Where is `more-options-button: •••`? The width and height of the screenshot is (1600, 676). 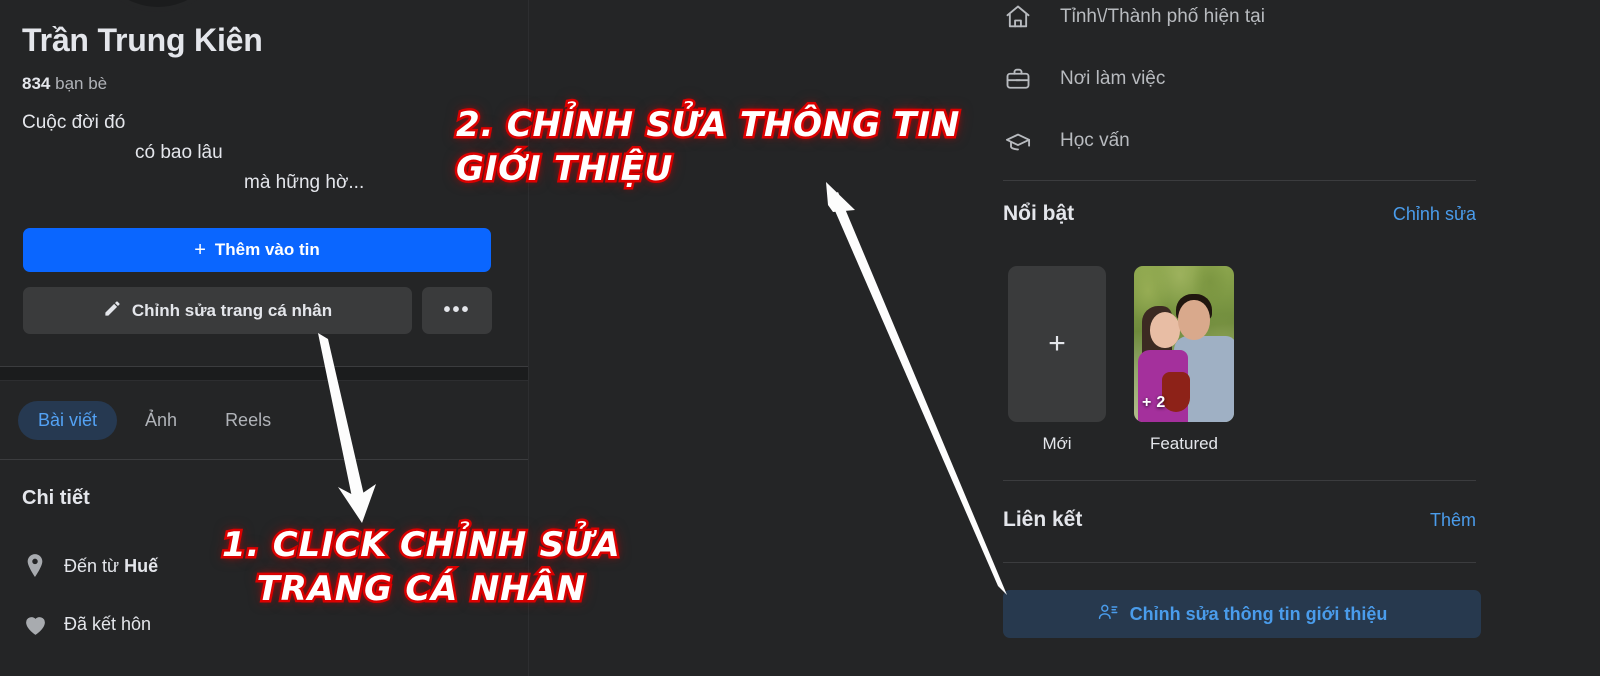
more-options-button: ••• is located at coordinates (457, 310).